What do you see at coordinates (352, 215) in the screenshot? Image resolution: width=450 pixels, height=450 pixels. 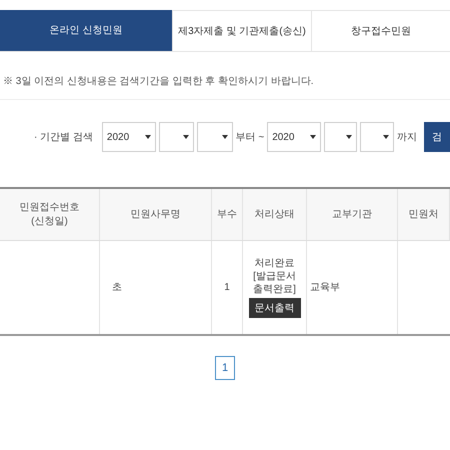 I see `column-header: 교부기관` at bounding box center [352, 215].